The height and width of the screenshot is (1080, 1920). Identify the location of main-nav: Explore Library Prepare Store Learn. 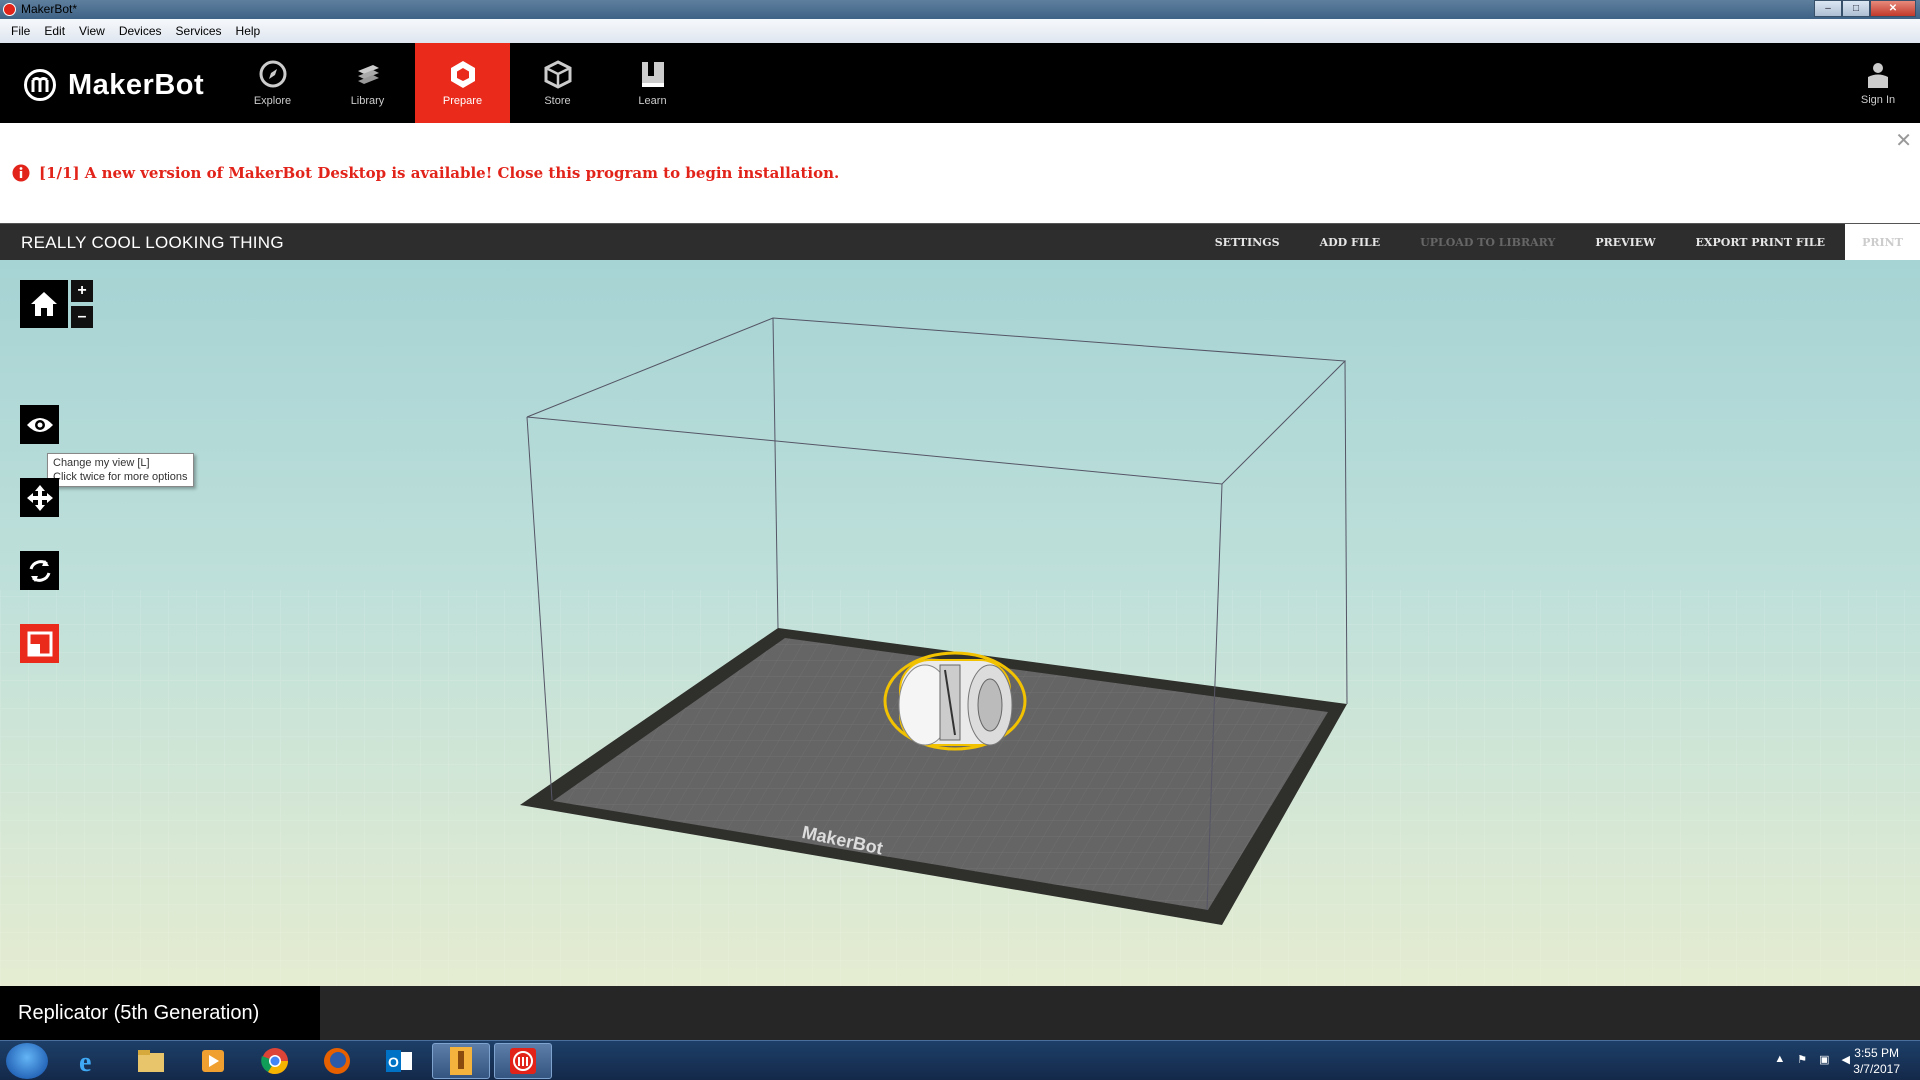
(462, 83).